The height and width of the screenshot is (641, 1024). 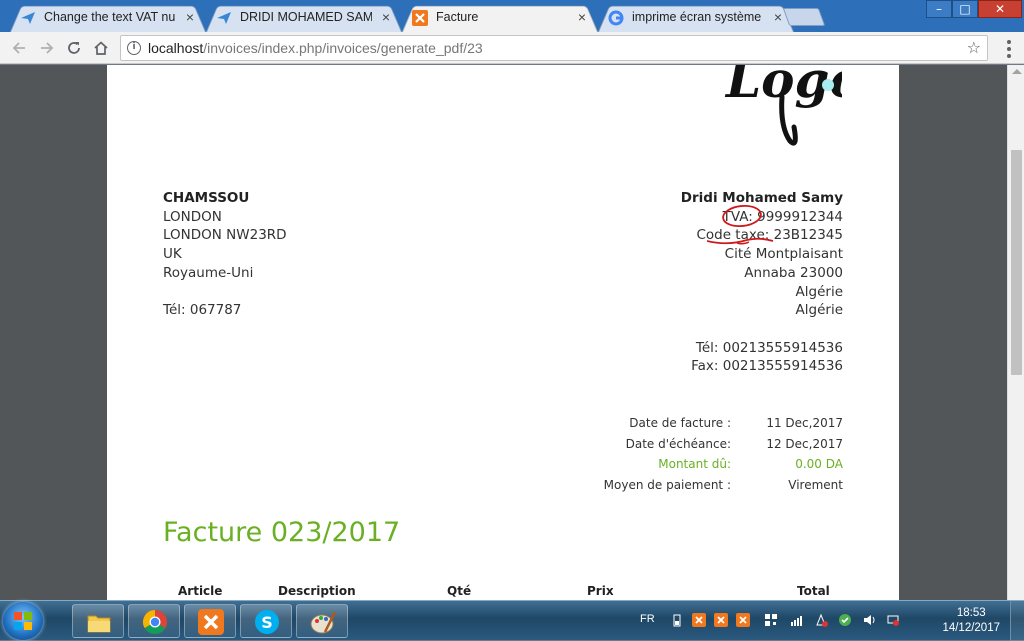 I want to click on window-controls: – □ ✕, so click(x=974, y=9).